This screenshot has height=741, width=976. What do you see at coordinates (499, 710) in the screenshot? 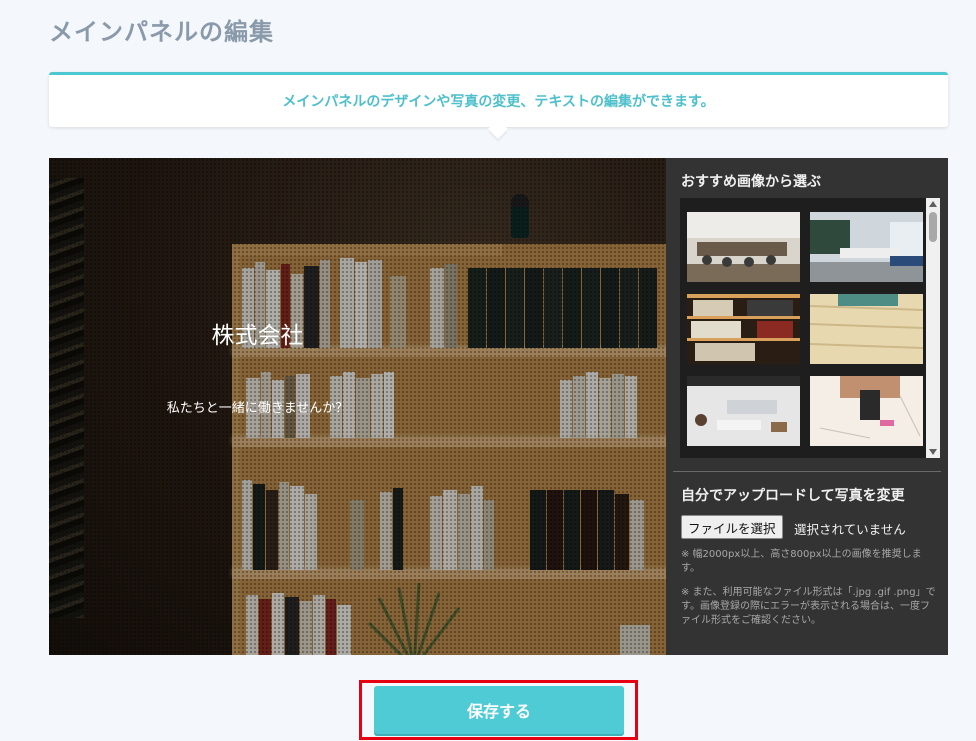
I see `save-button: 保存する` at bounding box center [499, 710].